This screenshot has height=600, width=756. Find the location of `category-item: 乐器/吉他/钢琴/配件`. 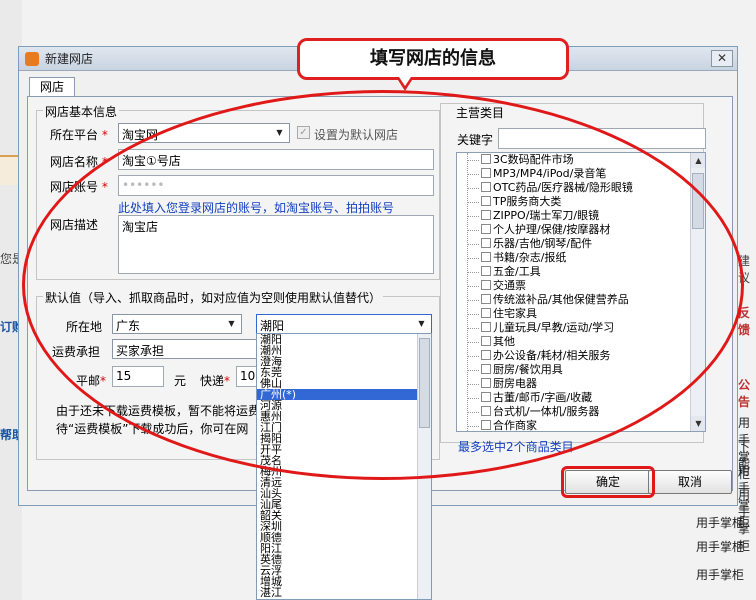

category-item: 乐器/吉他/钢琴/配件 is located at coordinates (581, 244).